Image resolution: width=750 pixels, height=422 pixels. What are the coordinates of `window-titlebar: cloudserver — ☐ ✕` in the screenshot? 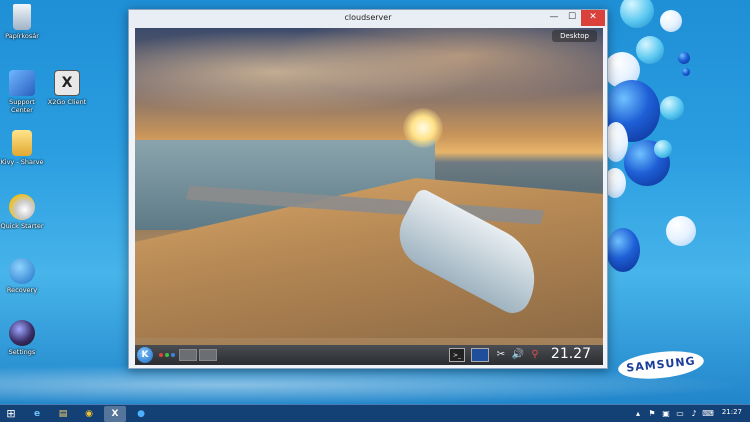 It's located at (368, 19).